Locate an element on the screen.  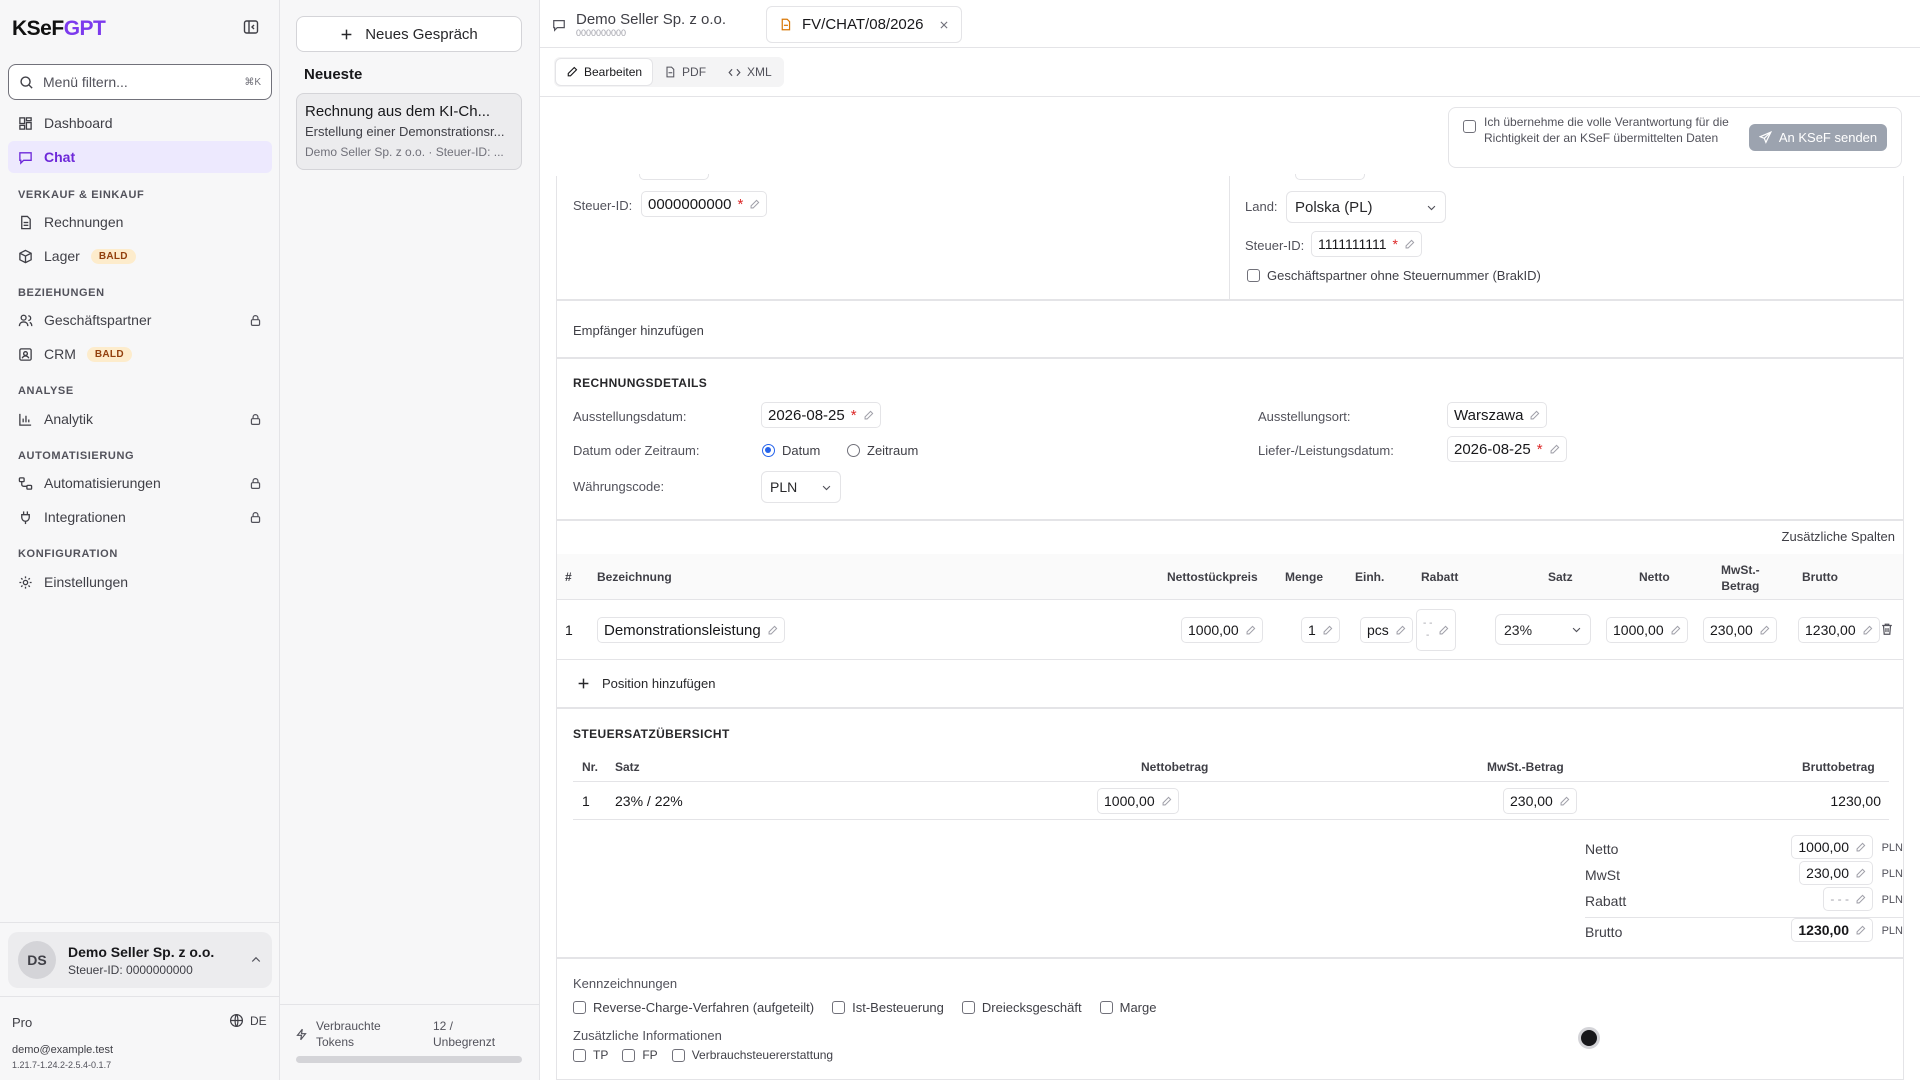
sidebar-item-analytics: Analytik is located at coordinates (140, 419).